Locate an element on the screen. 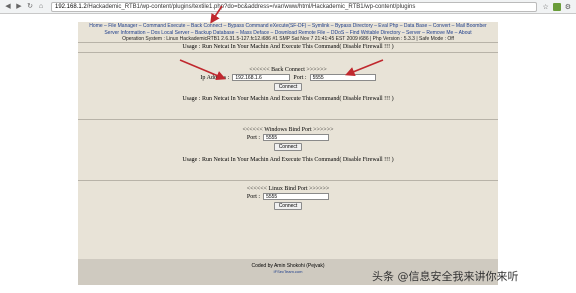 This screenshot has height=293, width=576. arrow-to-back-connect is located at coordinates (216, 14).